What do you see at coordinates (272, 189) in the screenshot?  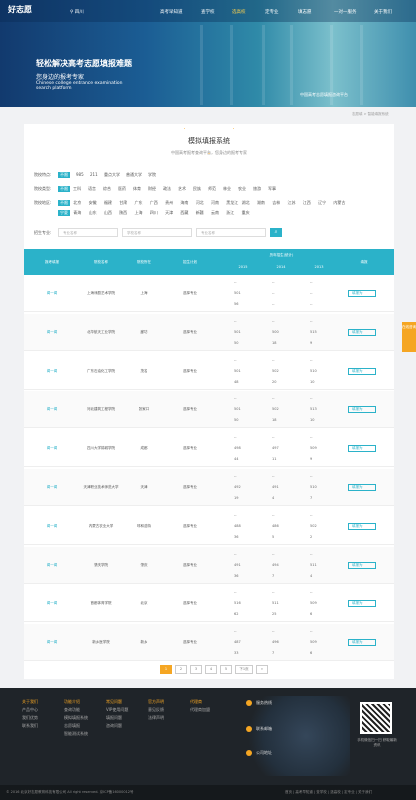 I see `filter-option: 军事` at bounding box center [272, 189].